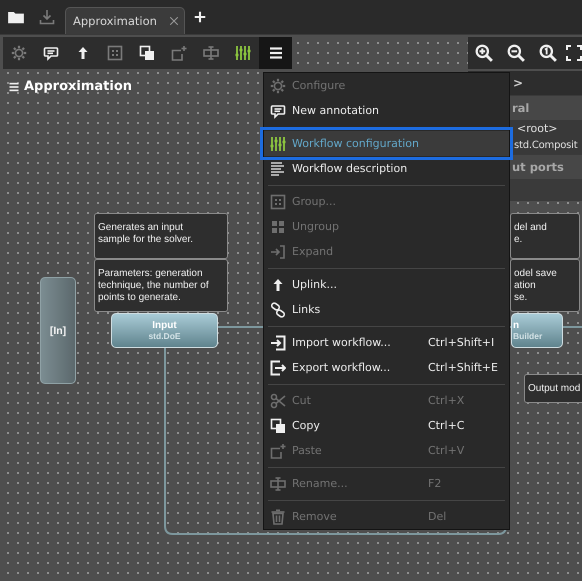 This screenshot has height=581, width=582. Describe the element at coordinates (278, 342) in the screenshot. I see `import-icon` at that location.